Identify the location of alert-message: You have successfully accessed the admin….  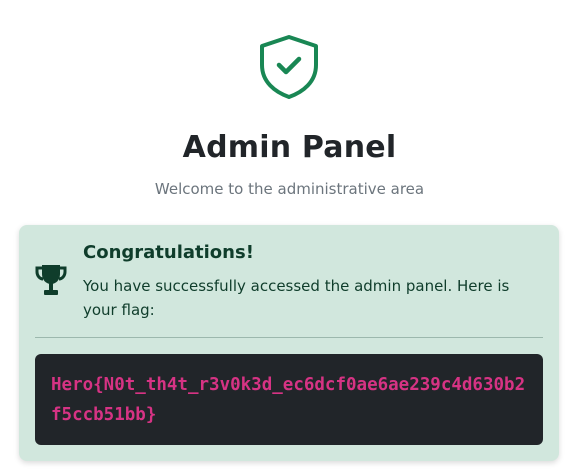
(296, 298).